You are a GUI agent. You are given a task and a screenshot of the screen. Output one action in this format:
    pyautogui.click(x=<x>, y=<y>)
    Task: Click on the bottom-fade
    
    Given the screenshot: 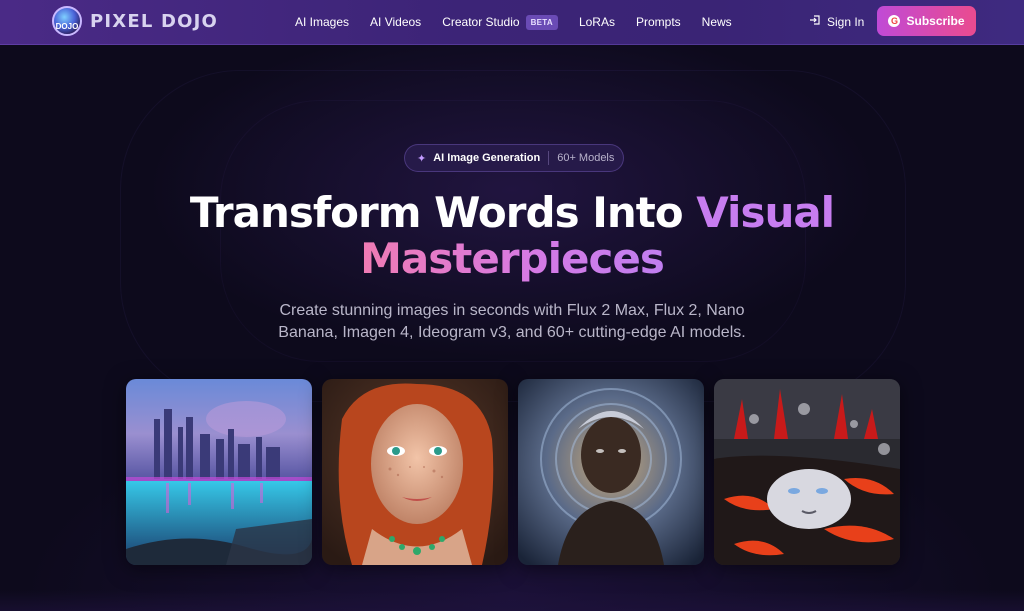 What is the action you would take?
    pyautogui.click(x=512, y=600)
    